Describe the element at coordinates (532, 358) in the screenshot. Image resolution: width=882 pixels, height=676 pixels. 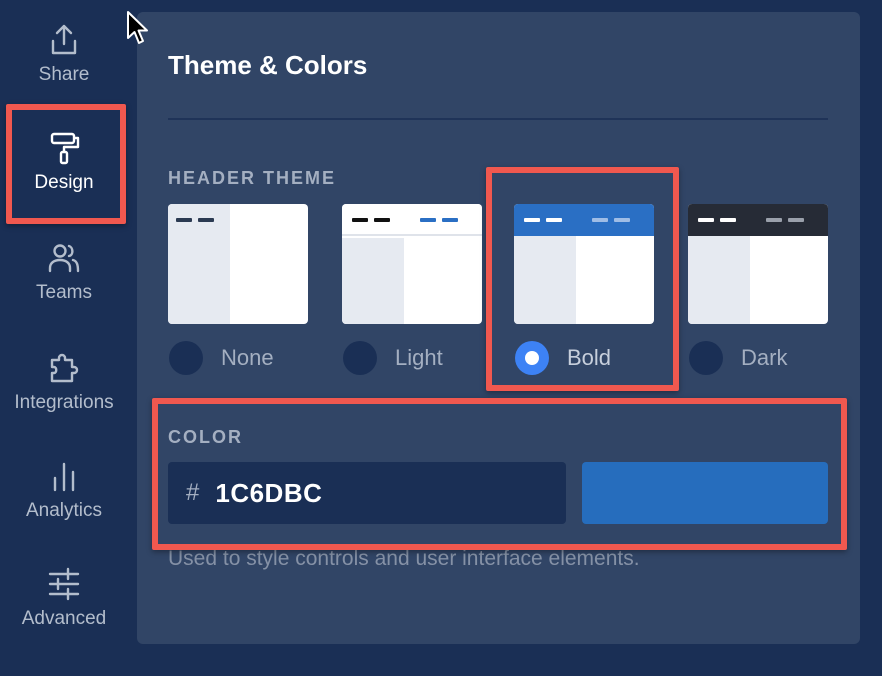
I see `radio-bold` at that location.